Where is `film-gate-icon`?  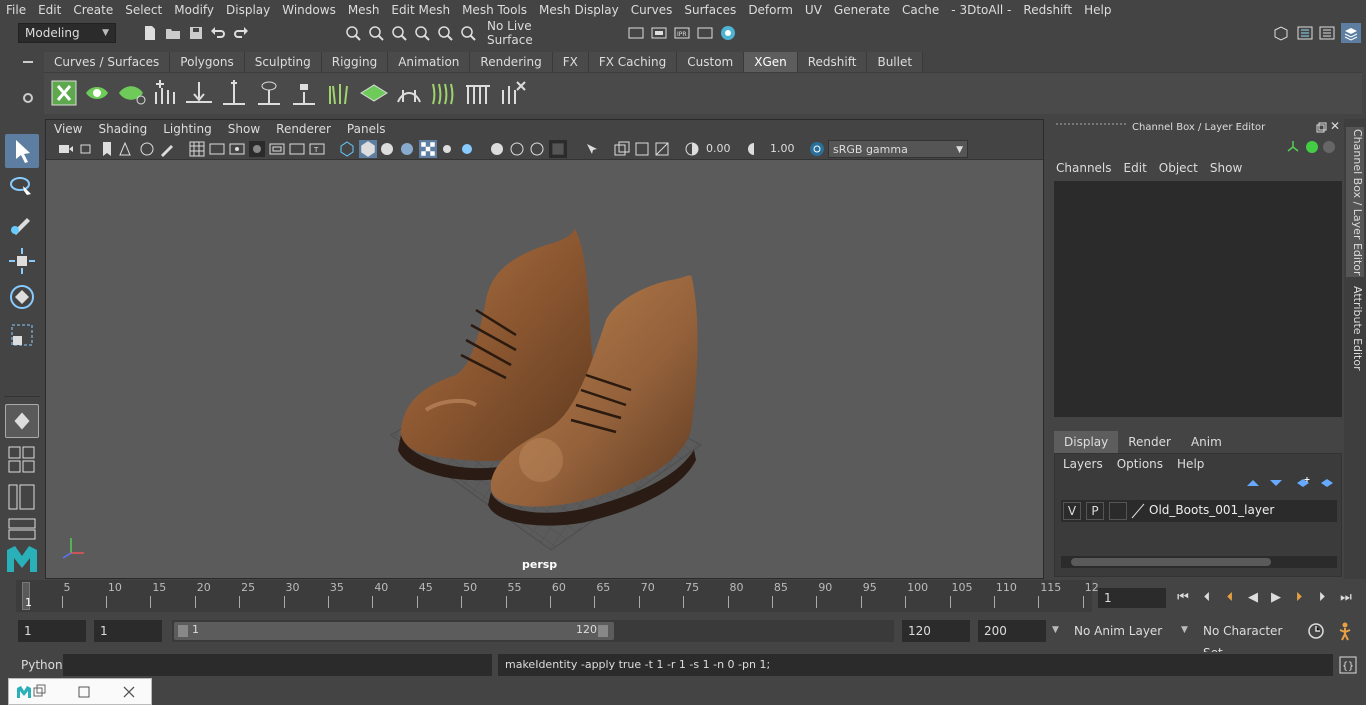
film-gate-icon is located at coordinates (217, 149).